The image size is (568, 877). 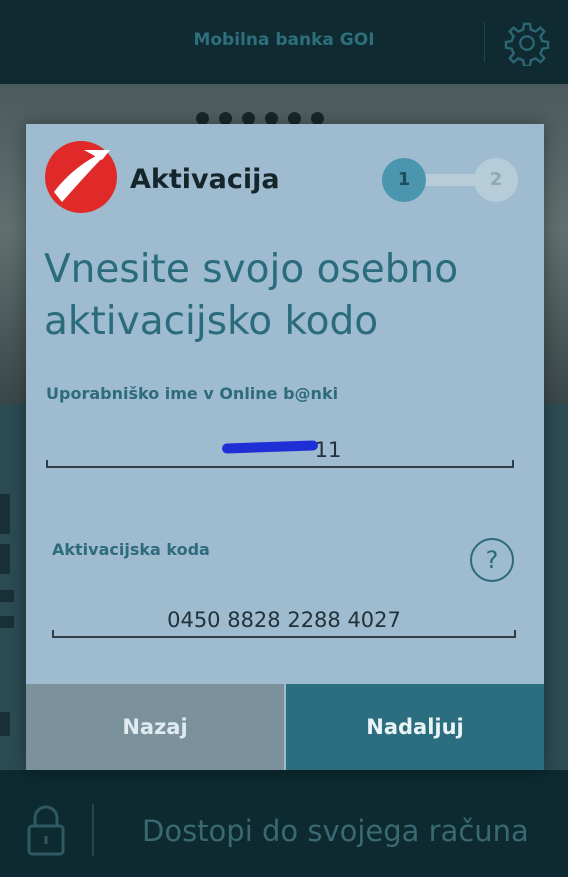 What do you see at coordinates (251, 295) in the screenshot?
I see `page-heading: Vnesite svojo osebno aktivacijsko kodo` at bounding box center [251, 295].